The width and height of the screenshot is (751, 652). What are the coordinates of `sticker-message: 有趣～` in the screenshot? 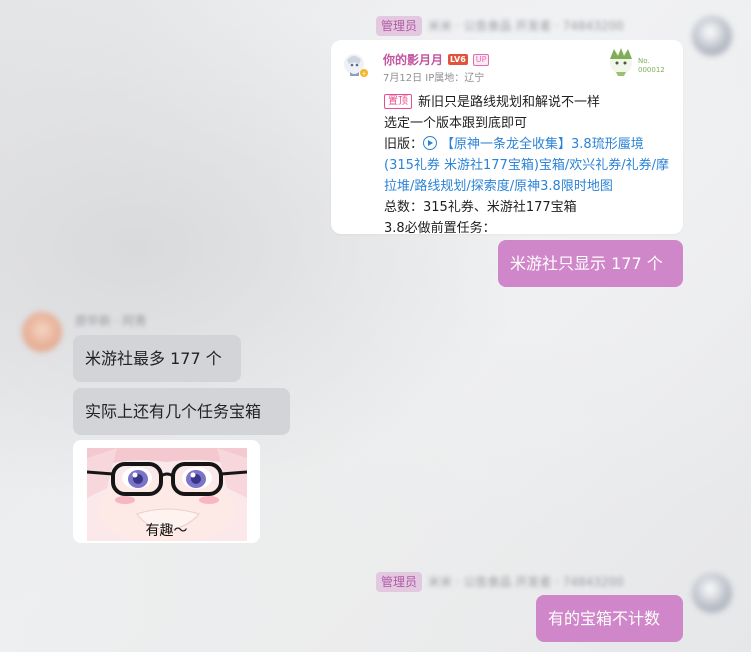 It's located at (166, 491).